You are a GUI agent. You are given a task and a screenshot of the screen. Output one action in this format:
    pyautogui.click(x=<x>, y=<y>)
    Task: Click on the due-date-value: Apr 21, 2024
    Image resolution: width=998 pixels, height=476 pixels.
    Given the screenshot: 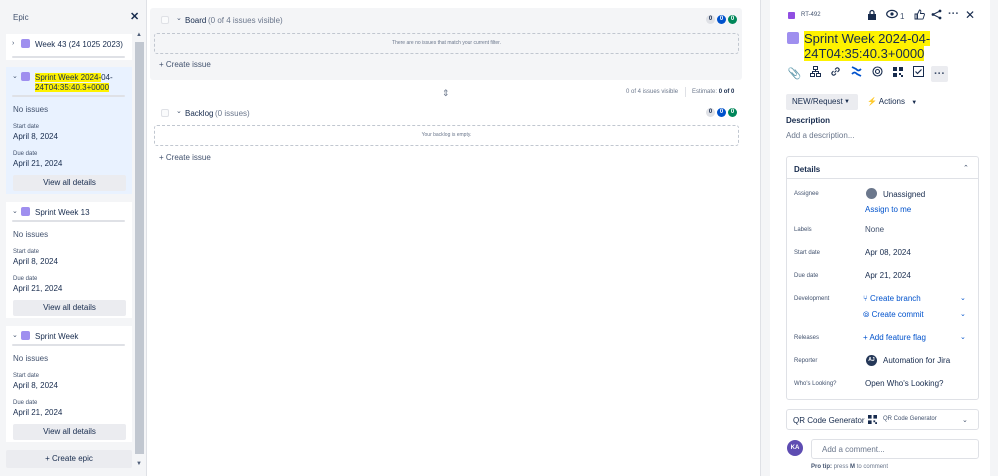 What is the action you would take?
    pyautogui.click(x=888, y=275)
    